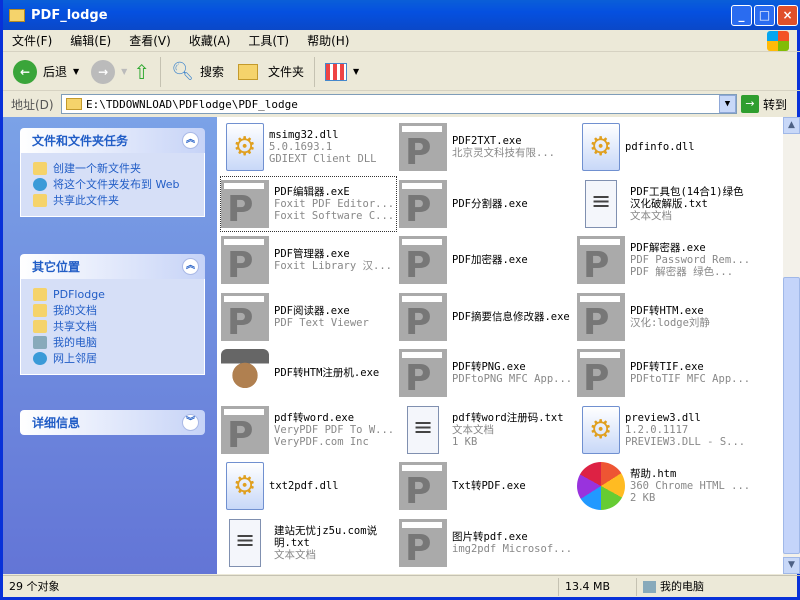 The image size is (800, 600). I want to click on address-dropdown: ▼, so click(727, 104).